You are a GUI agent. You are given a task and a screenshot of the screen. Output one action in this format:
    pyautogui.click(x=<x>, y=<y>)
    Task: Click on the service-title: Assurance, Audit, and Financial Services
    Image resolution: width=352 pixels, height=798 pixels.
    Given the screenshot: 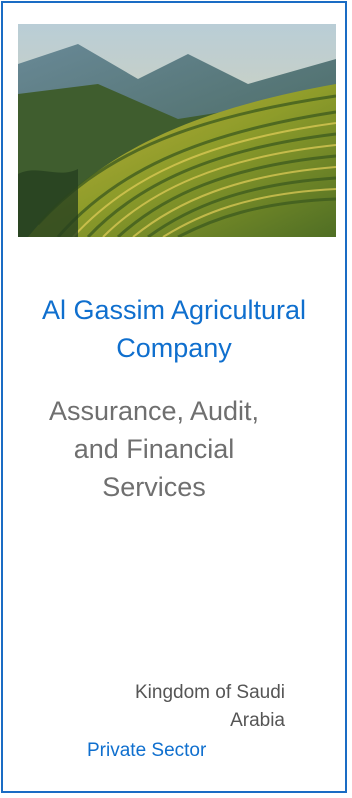 What is the action you would take?
    pyautogui.click(x=154, y=449)
    